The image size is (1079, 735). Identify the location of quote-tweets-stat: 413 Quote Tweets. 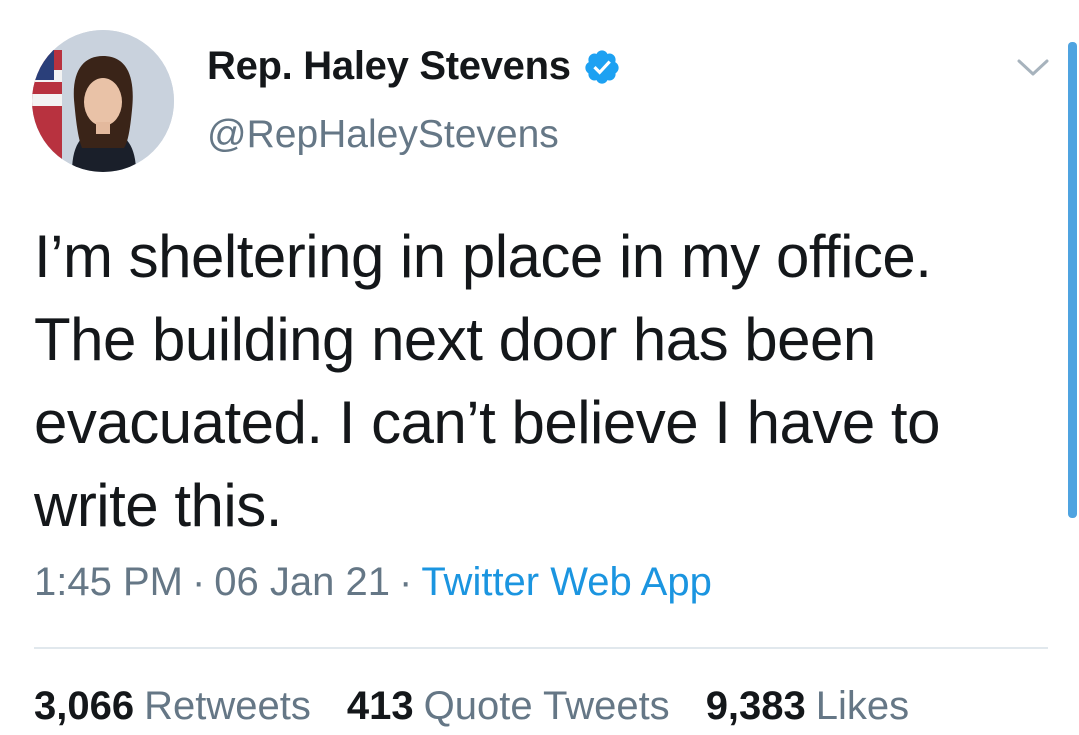
(508, 706).